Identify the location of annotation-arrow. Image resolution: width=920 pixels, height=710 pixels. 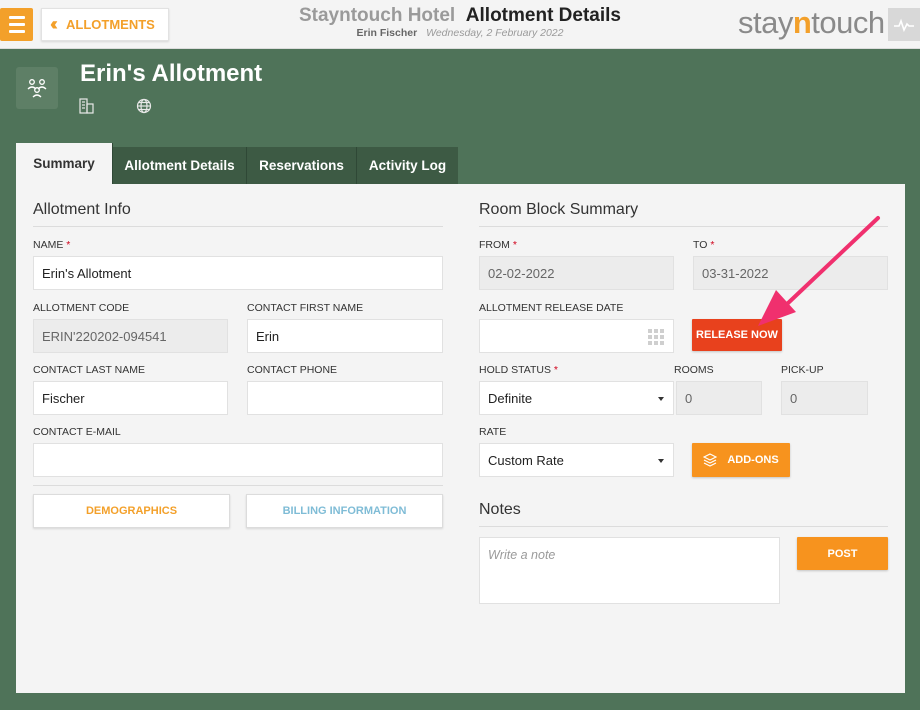
(819, 271).